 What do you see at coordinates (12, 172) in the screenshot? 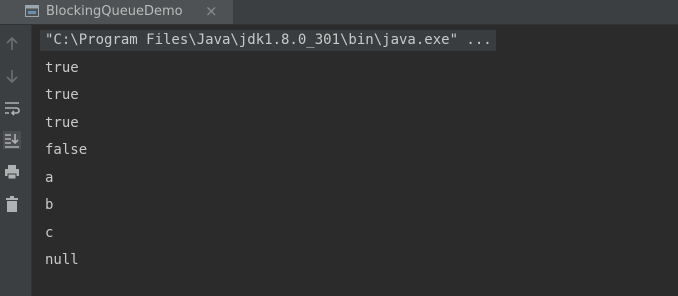
I see `print-icon` at bounding box center [12, 172].